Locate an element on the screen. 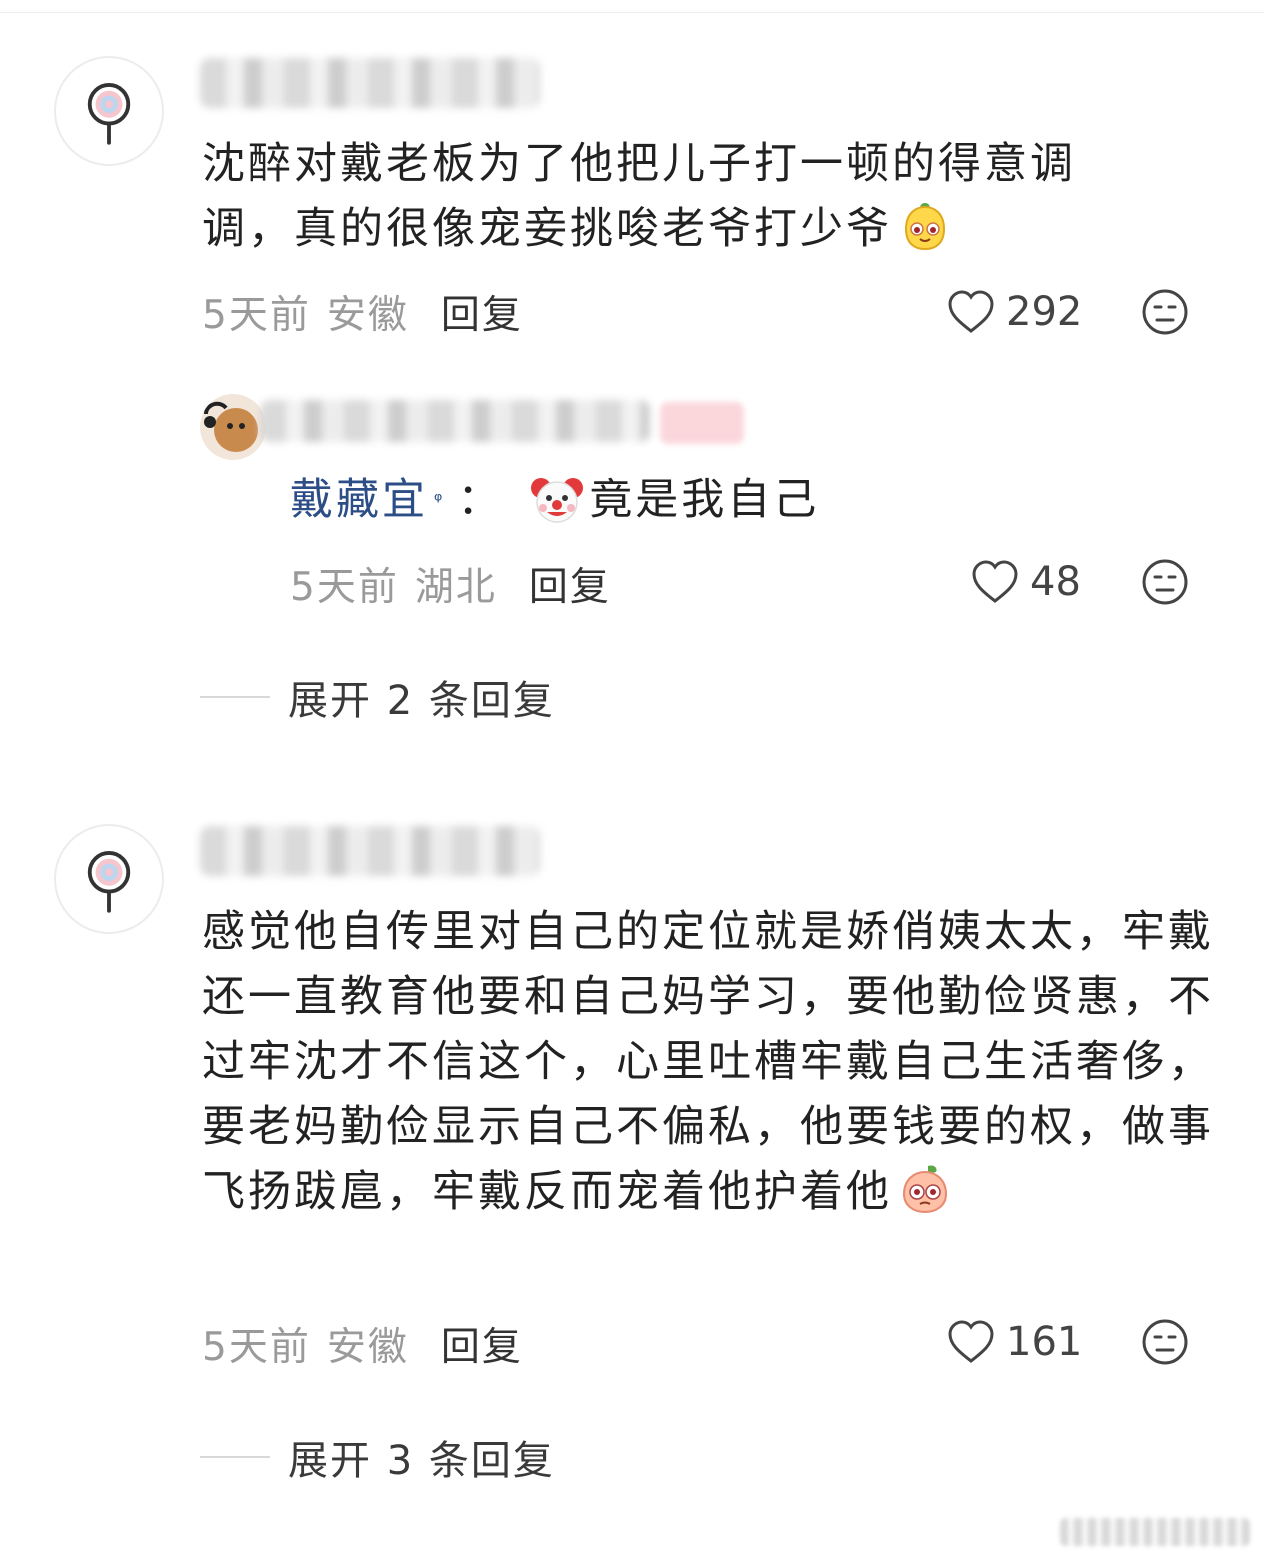 The image size is (1264, 1551). reply-text: 竟是我自己 is located at coordinates (704, 500).